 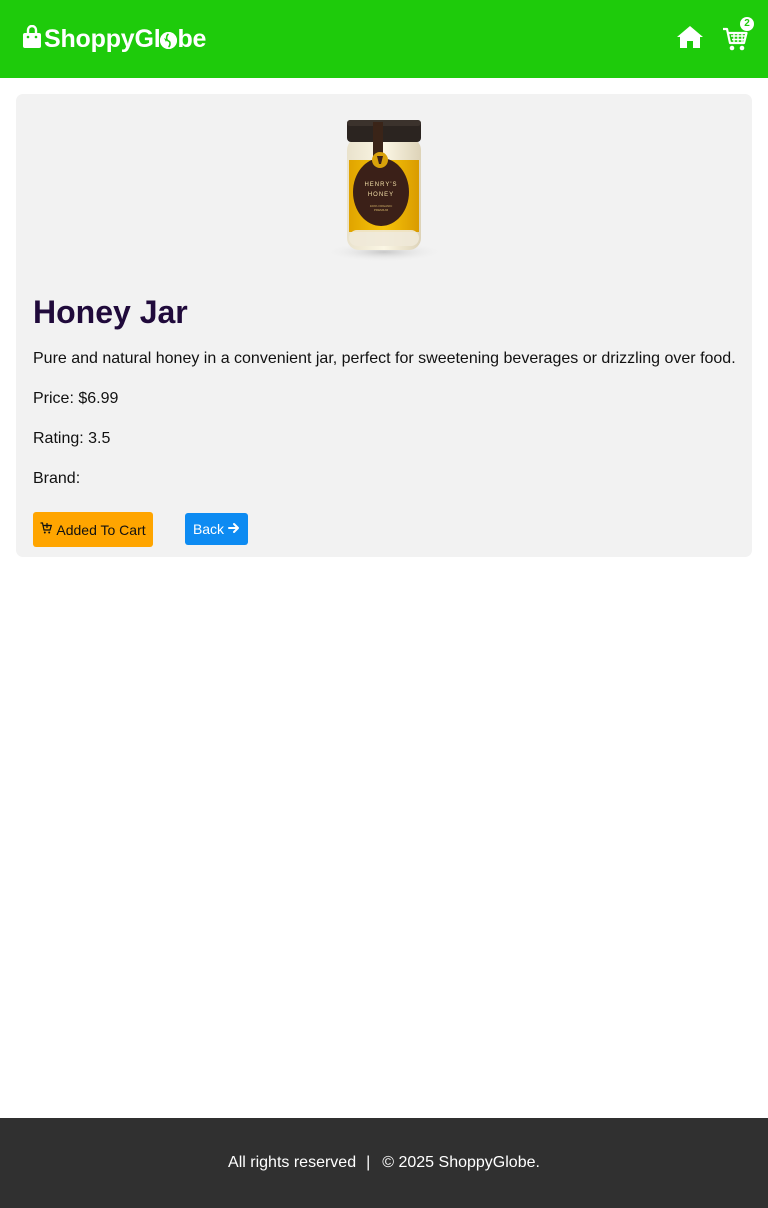 What do you see at coordinates (738, 35) in the screenshot?
I see `cart-link: 2` at bounding box center [738, 35].